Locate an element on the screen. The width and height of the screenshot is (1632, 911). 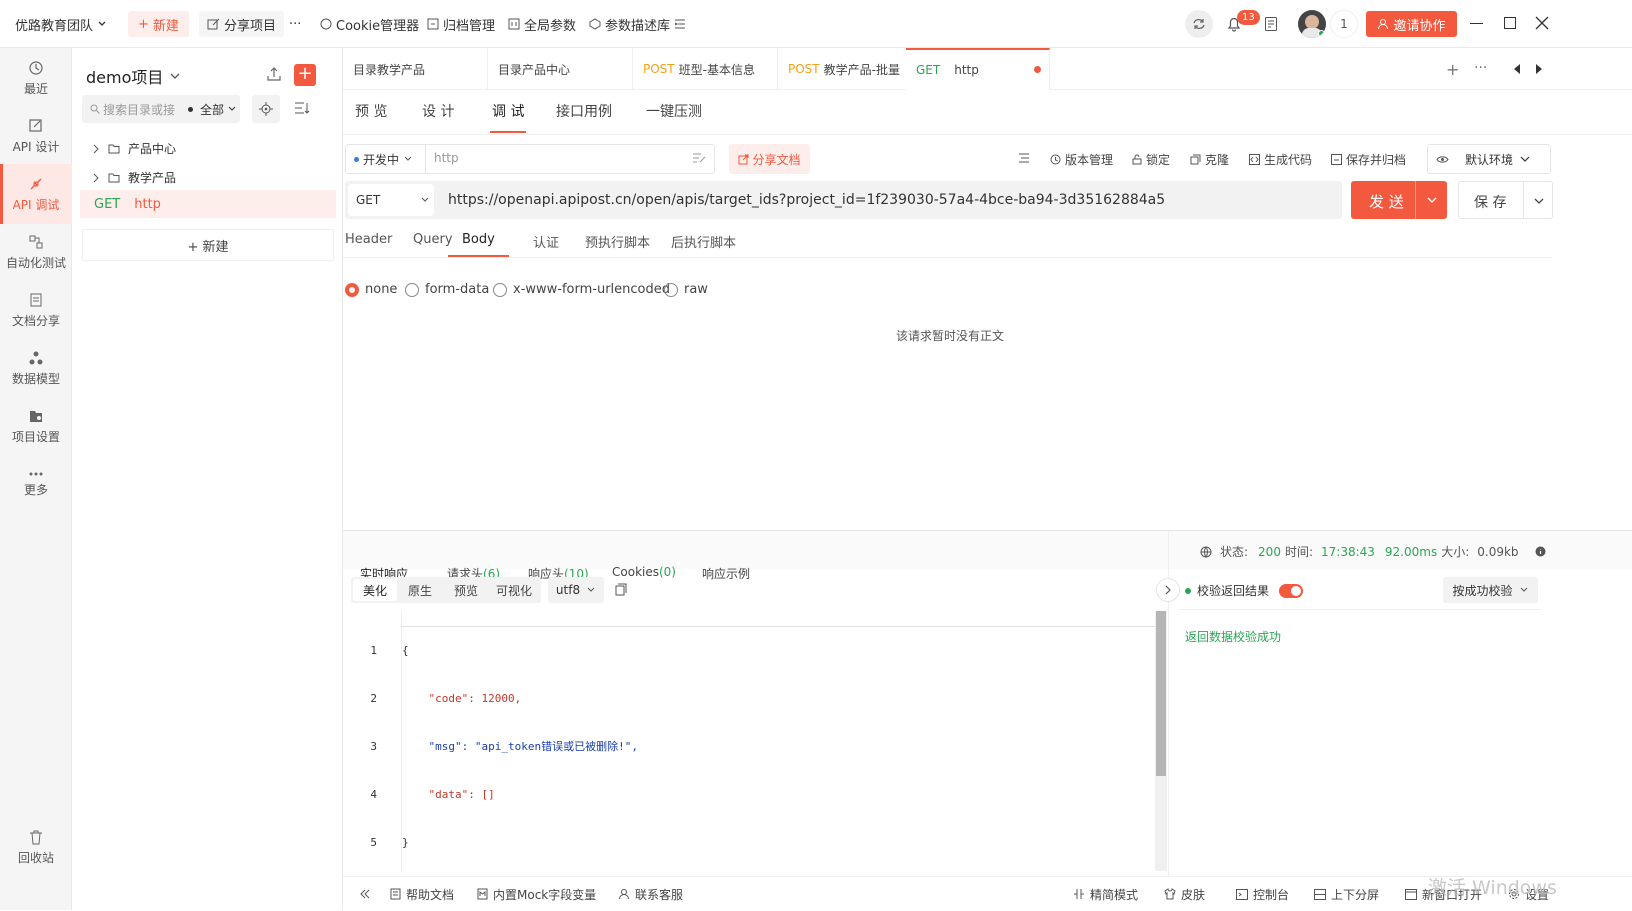
split-button: 上下分屏 is located at coordinates (1346, 894).